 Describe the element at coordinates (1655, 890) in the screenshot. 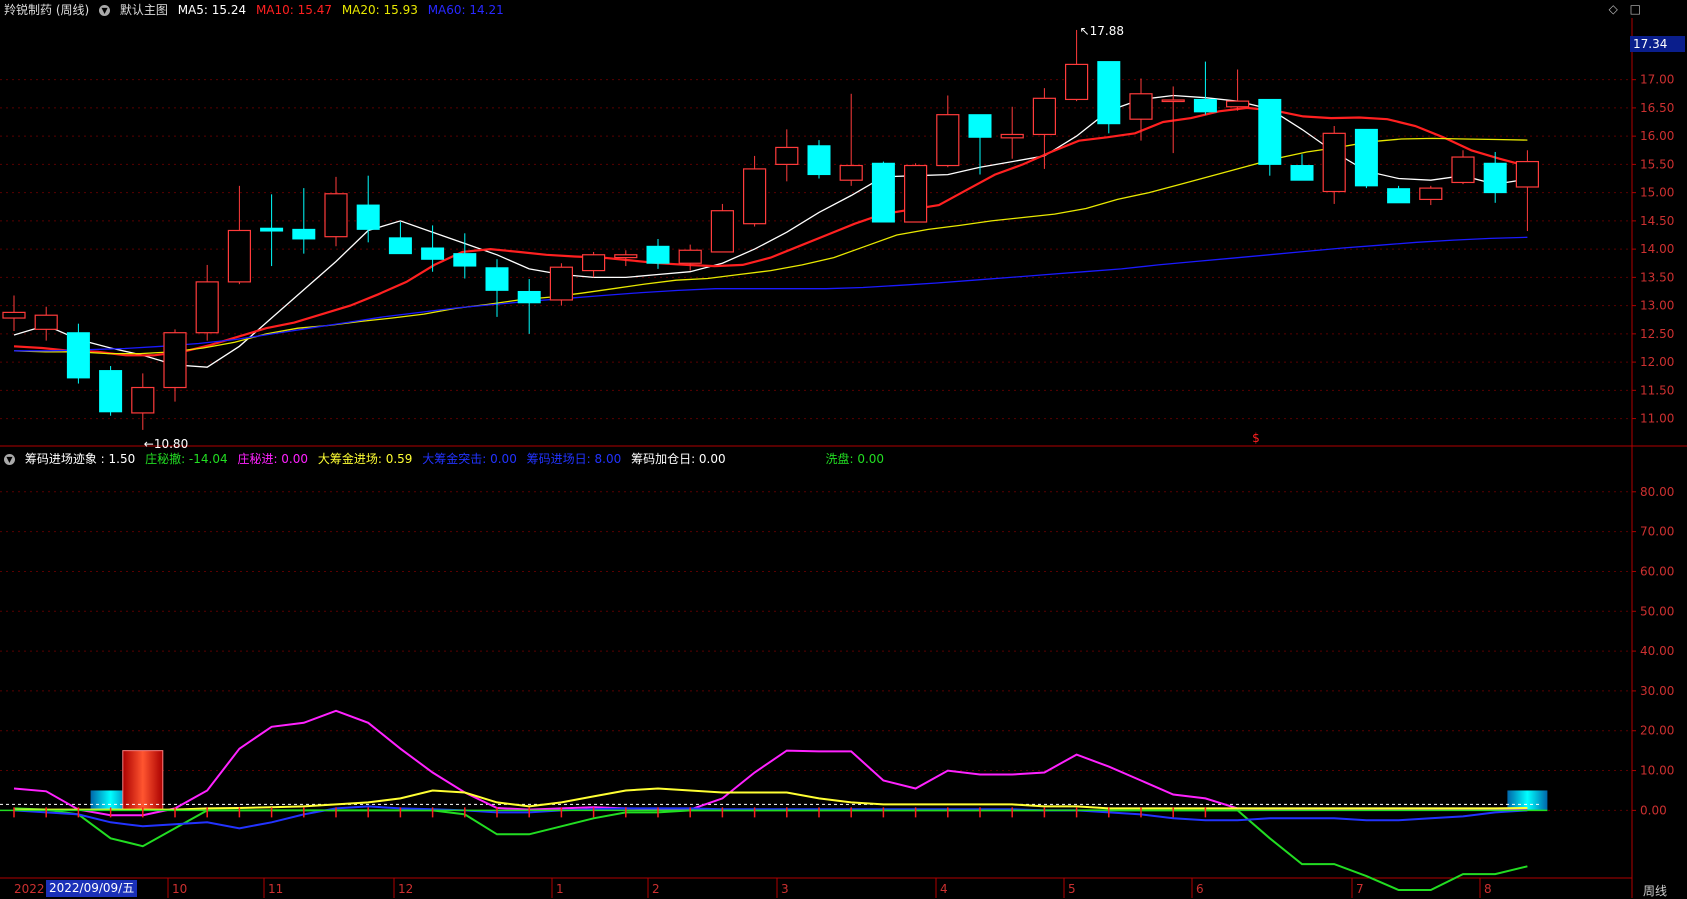

I see `period-label: 周线` at that location.